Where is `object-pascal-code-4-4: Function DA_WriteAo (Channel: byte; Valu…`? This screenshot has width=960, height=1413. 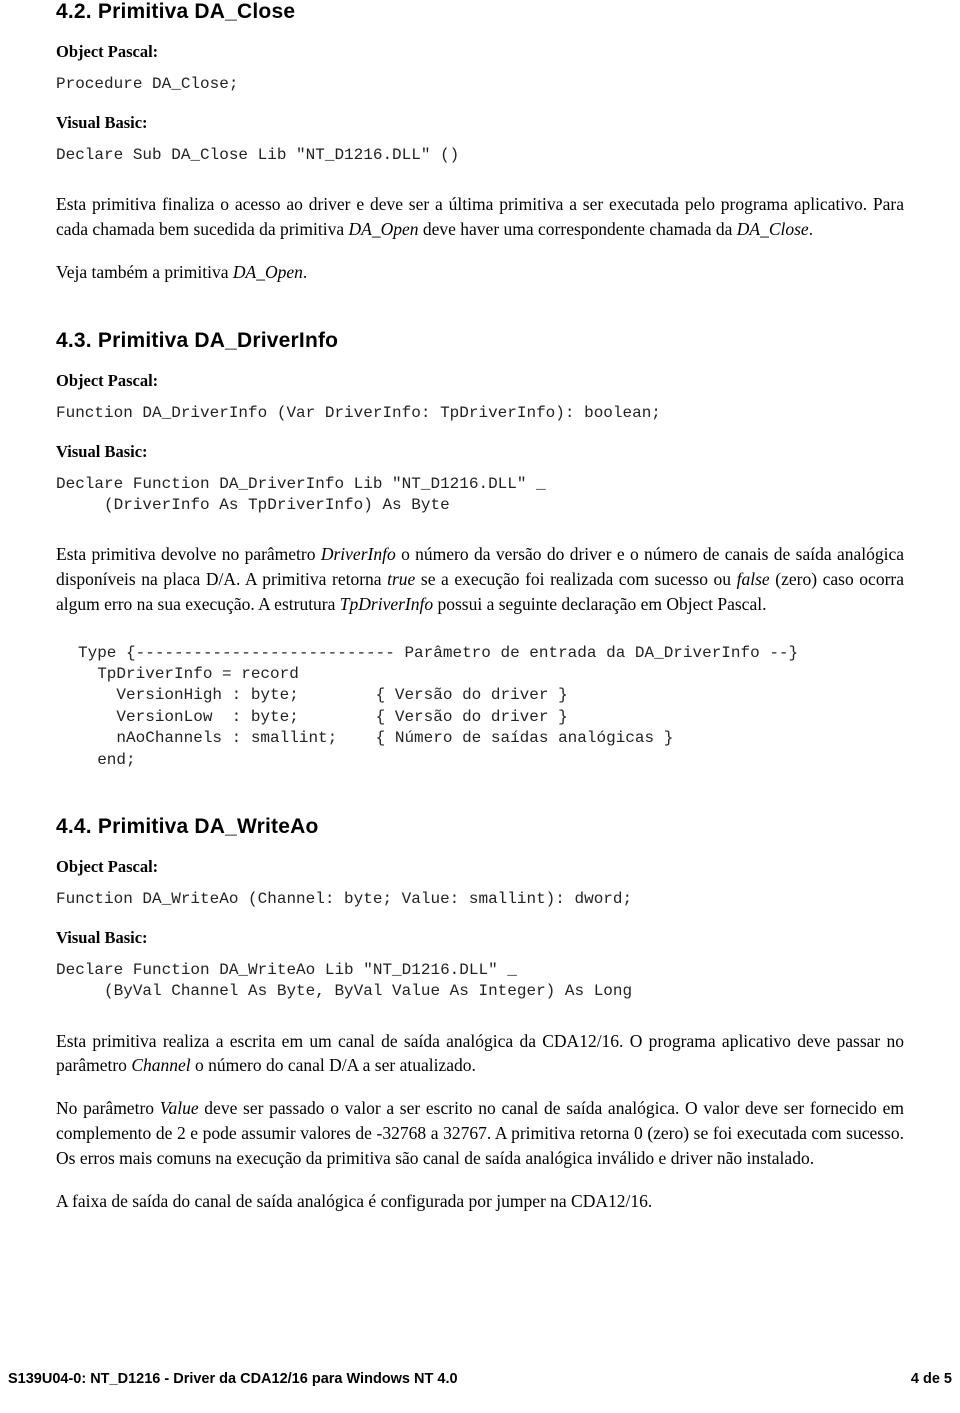 object-pascal-code-4-4: Function DA_WriteAo (Channel: byte; Valu… is located at coordinates (344, 899).